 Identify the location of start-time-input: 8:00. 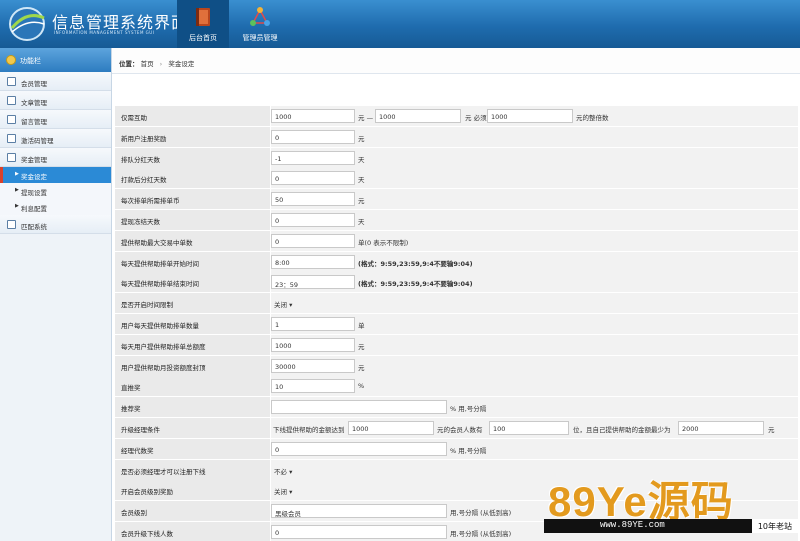
(313, 261).